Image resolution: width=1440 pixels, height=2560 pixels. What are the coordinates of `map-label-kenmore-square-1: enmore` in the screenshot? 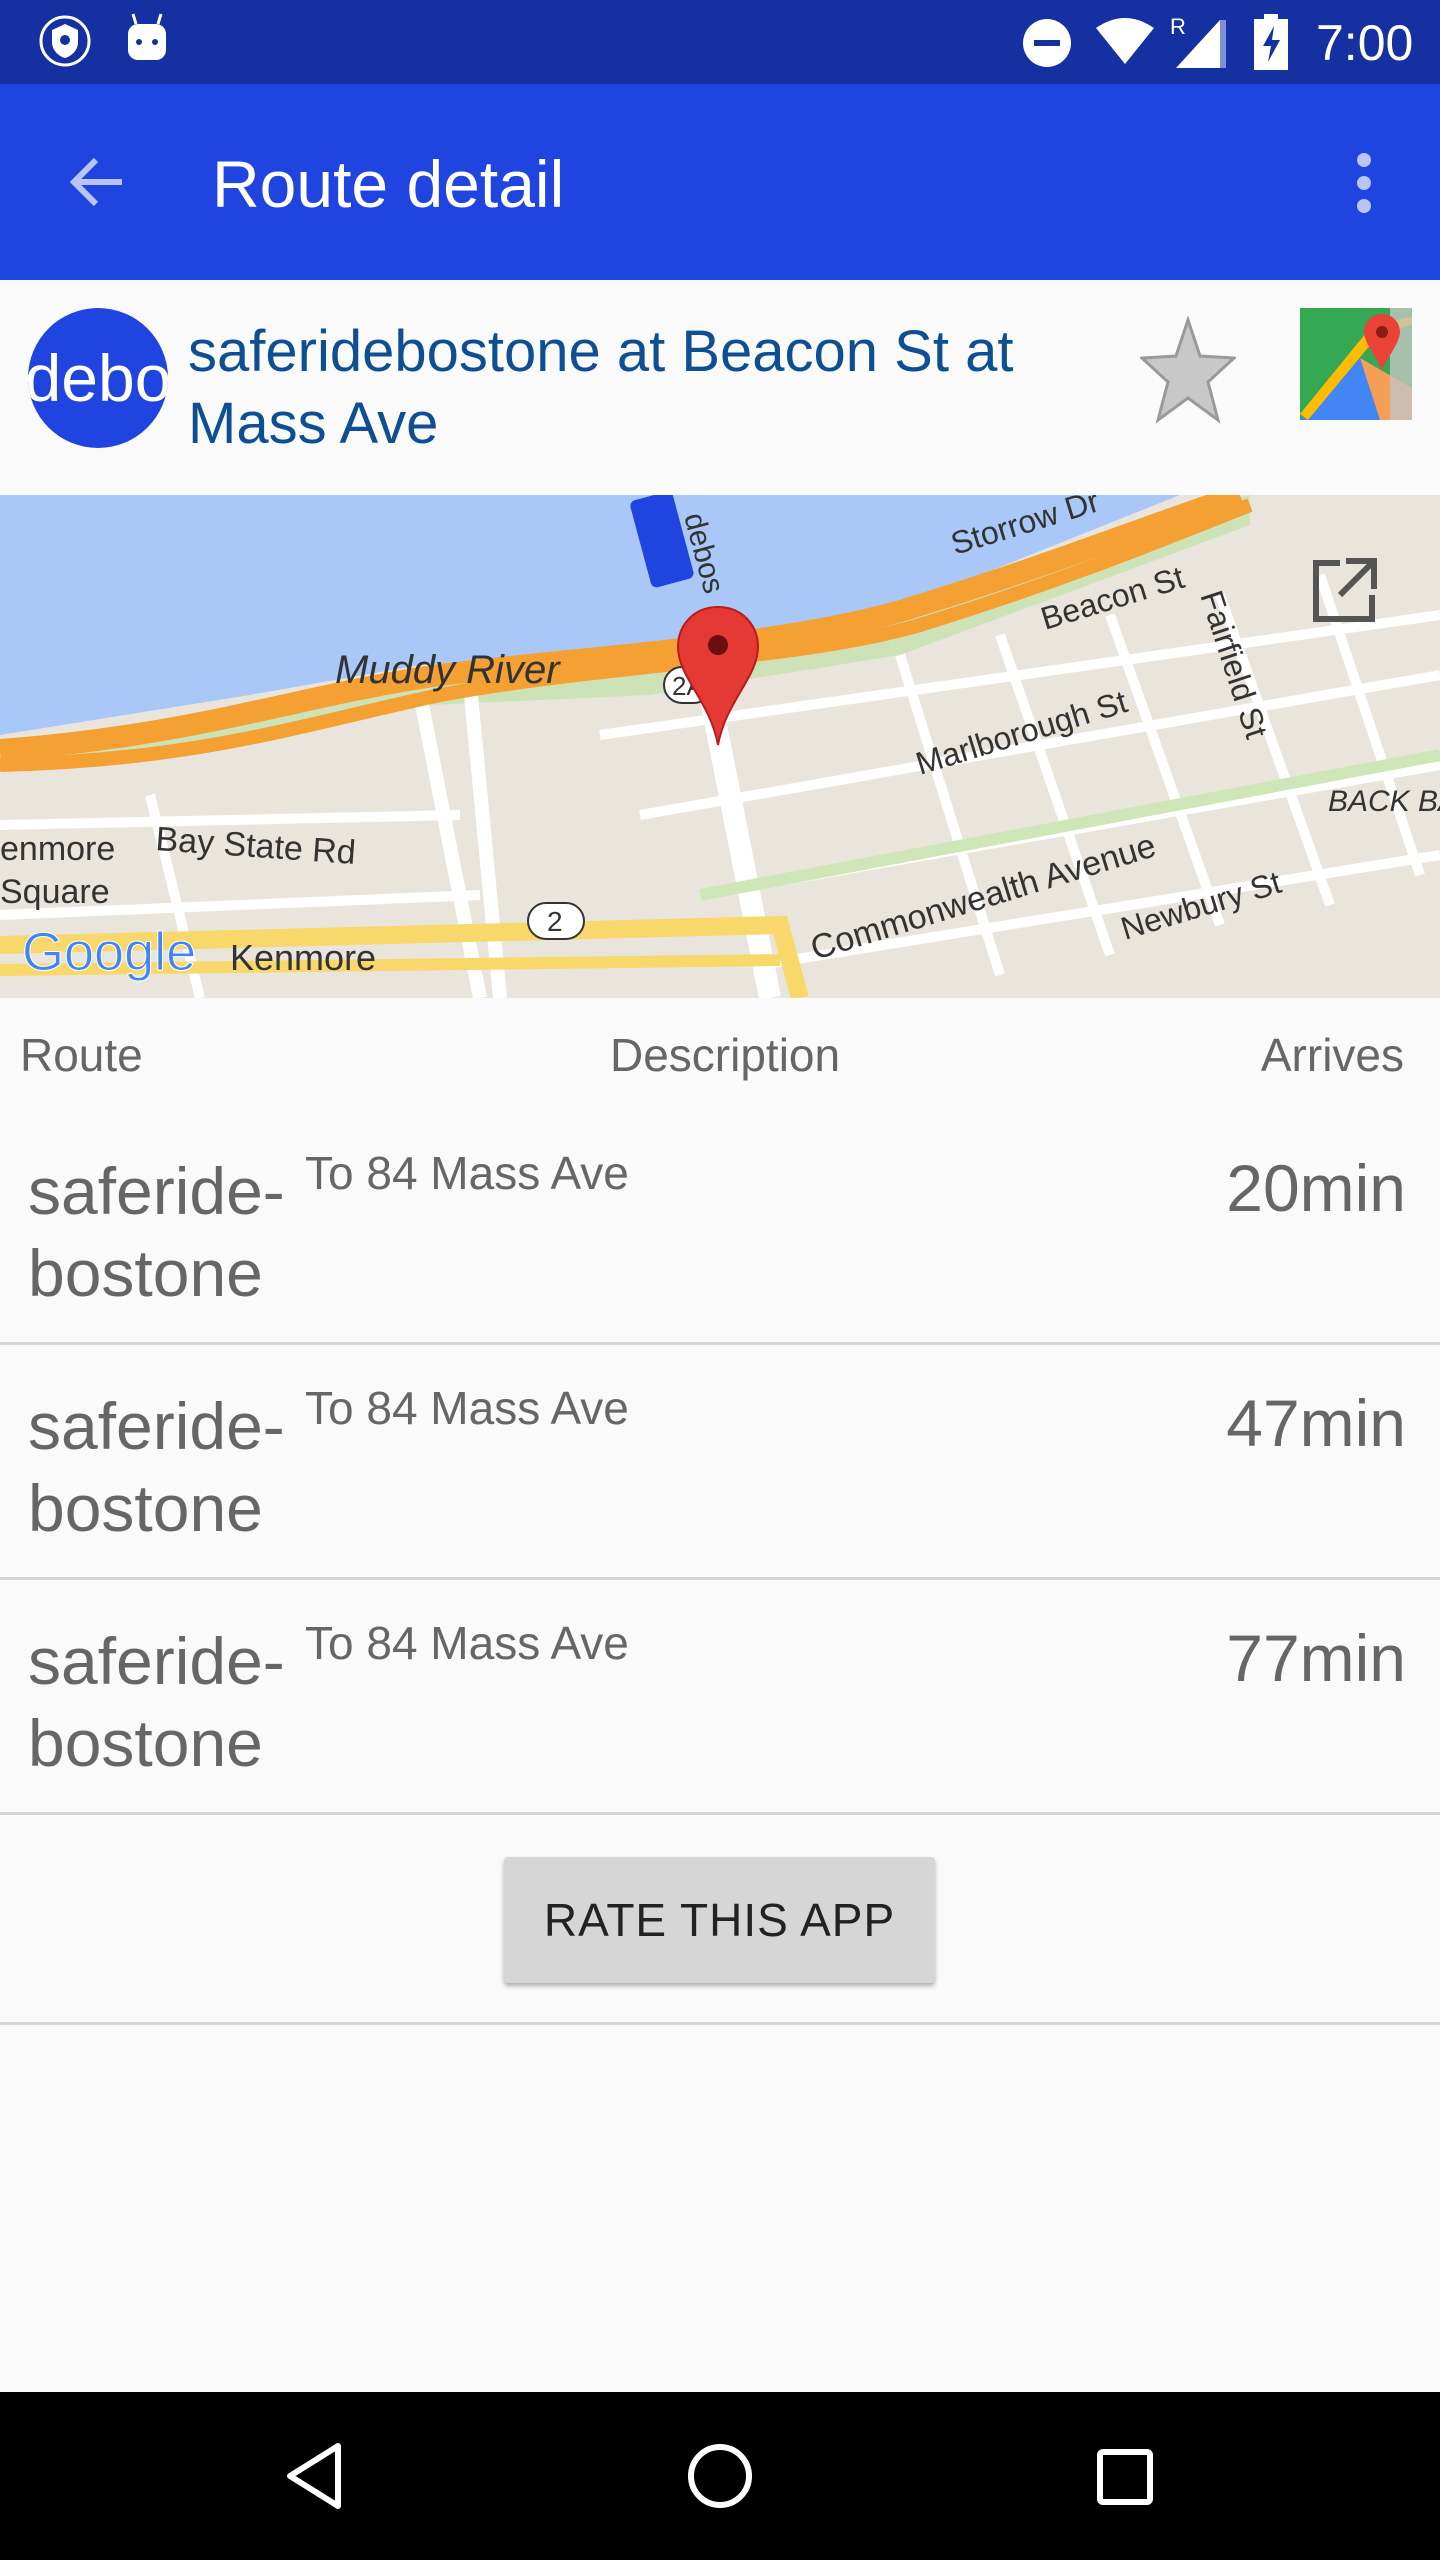 It's located at (57, 849).